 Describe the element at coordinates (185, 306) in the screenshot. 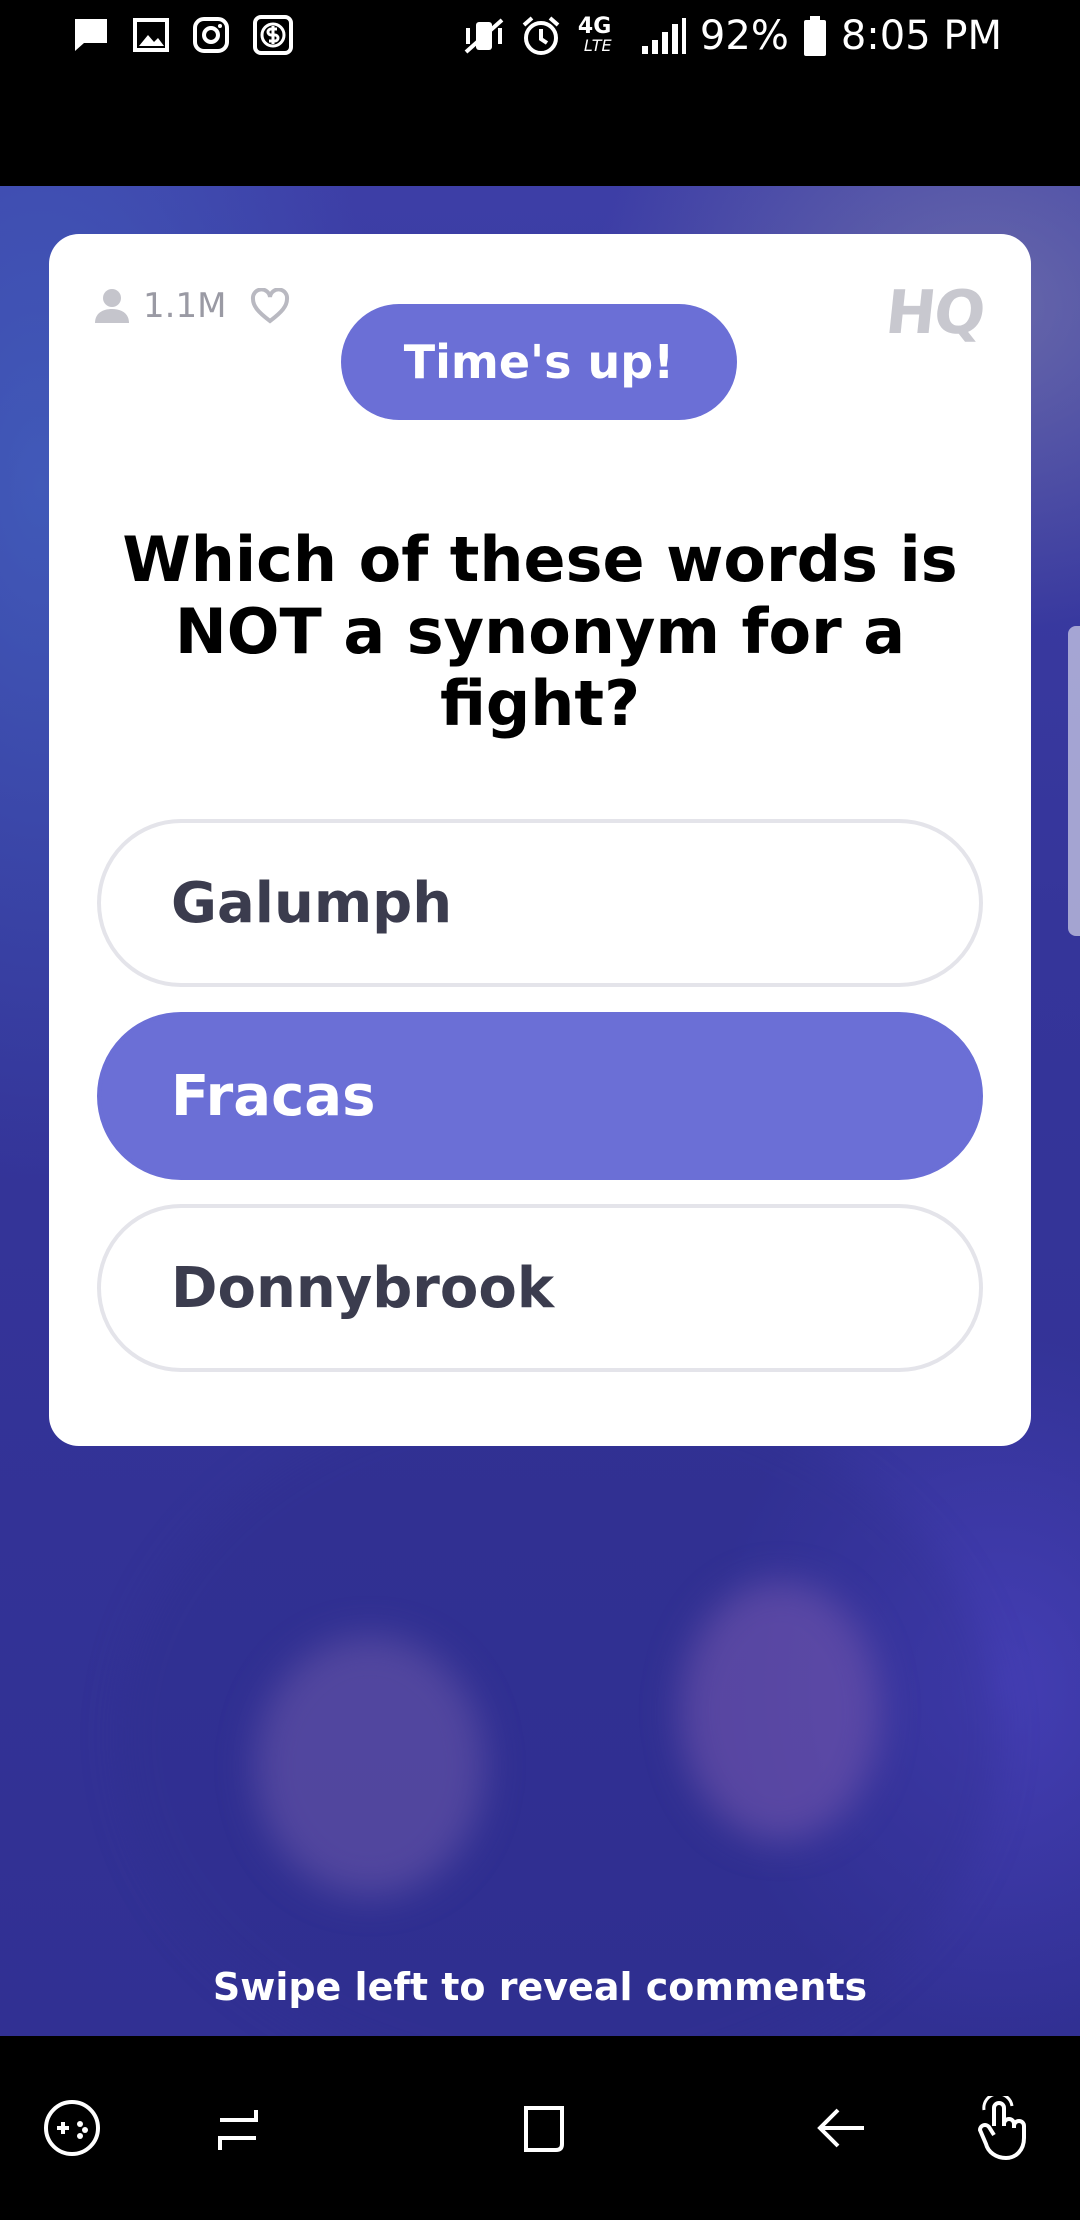

I see `viewer-count: 1.1M` at that location.